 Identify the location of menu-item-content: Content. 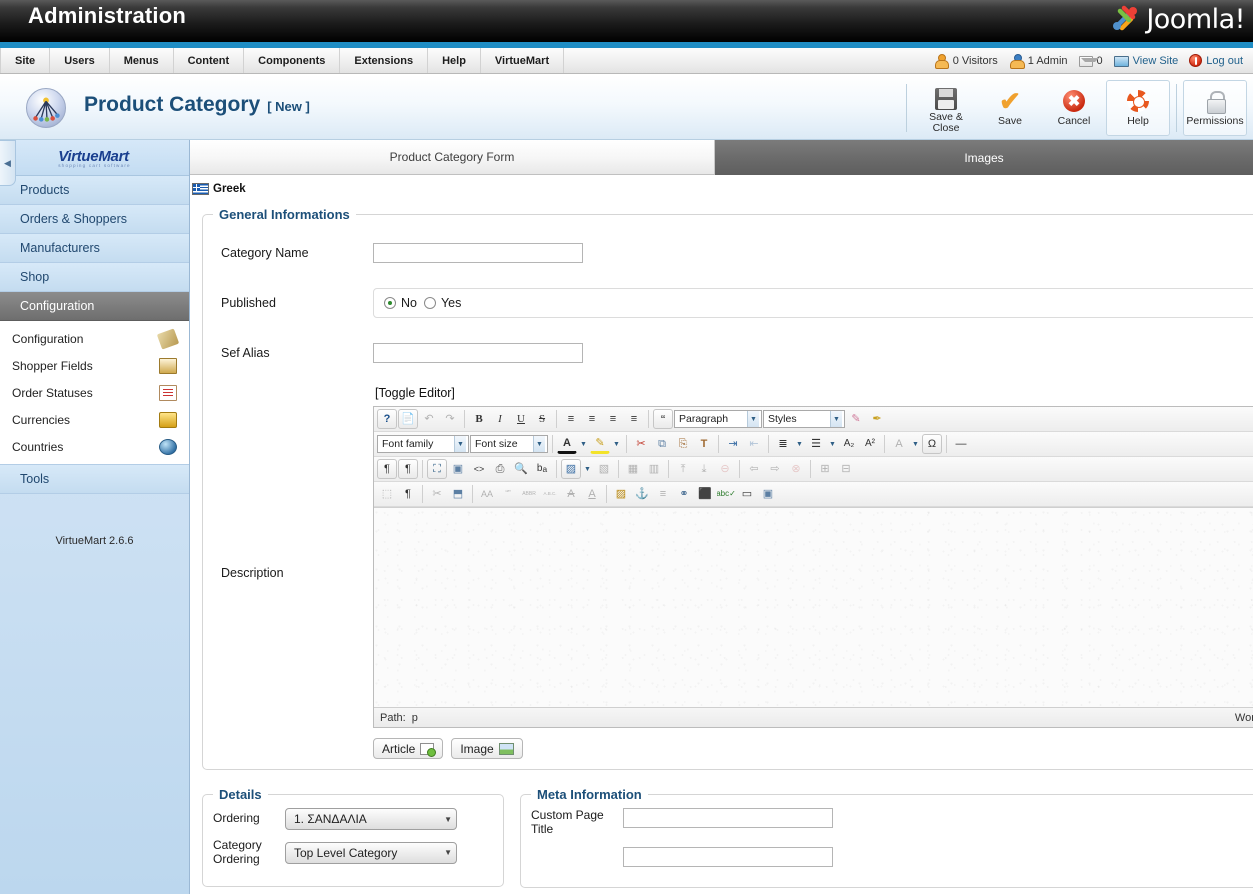
(209, 60).